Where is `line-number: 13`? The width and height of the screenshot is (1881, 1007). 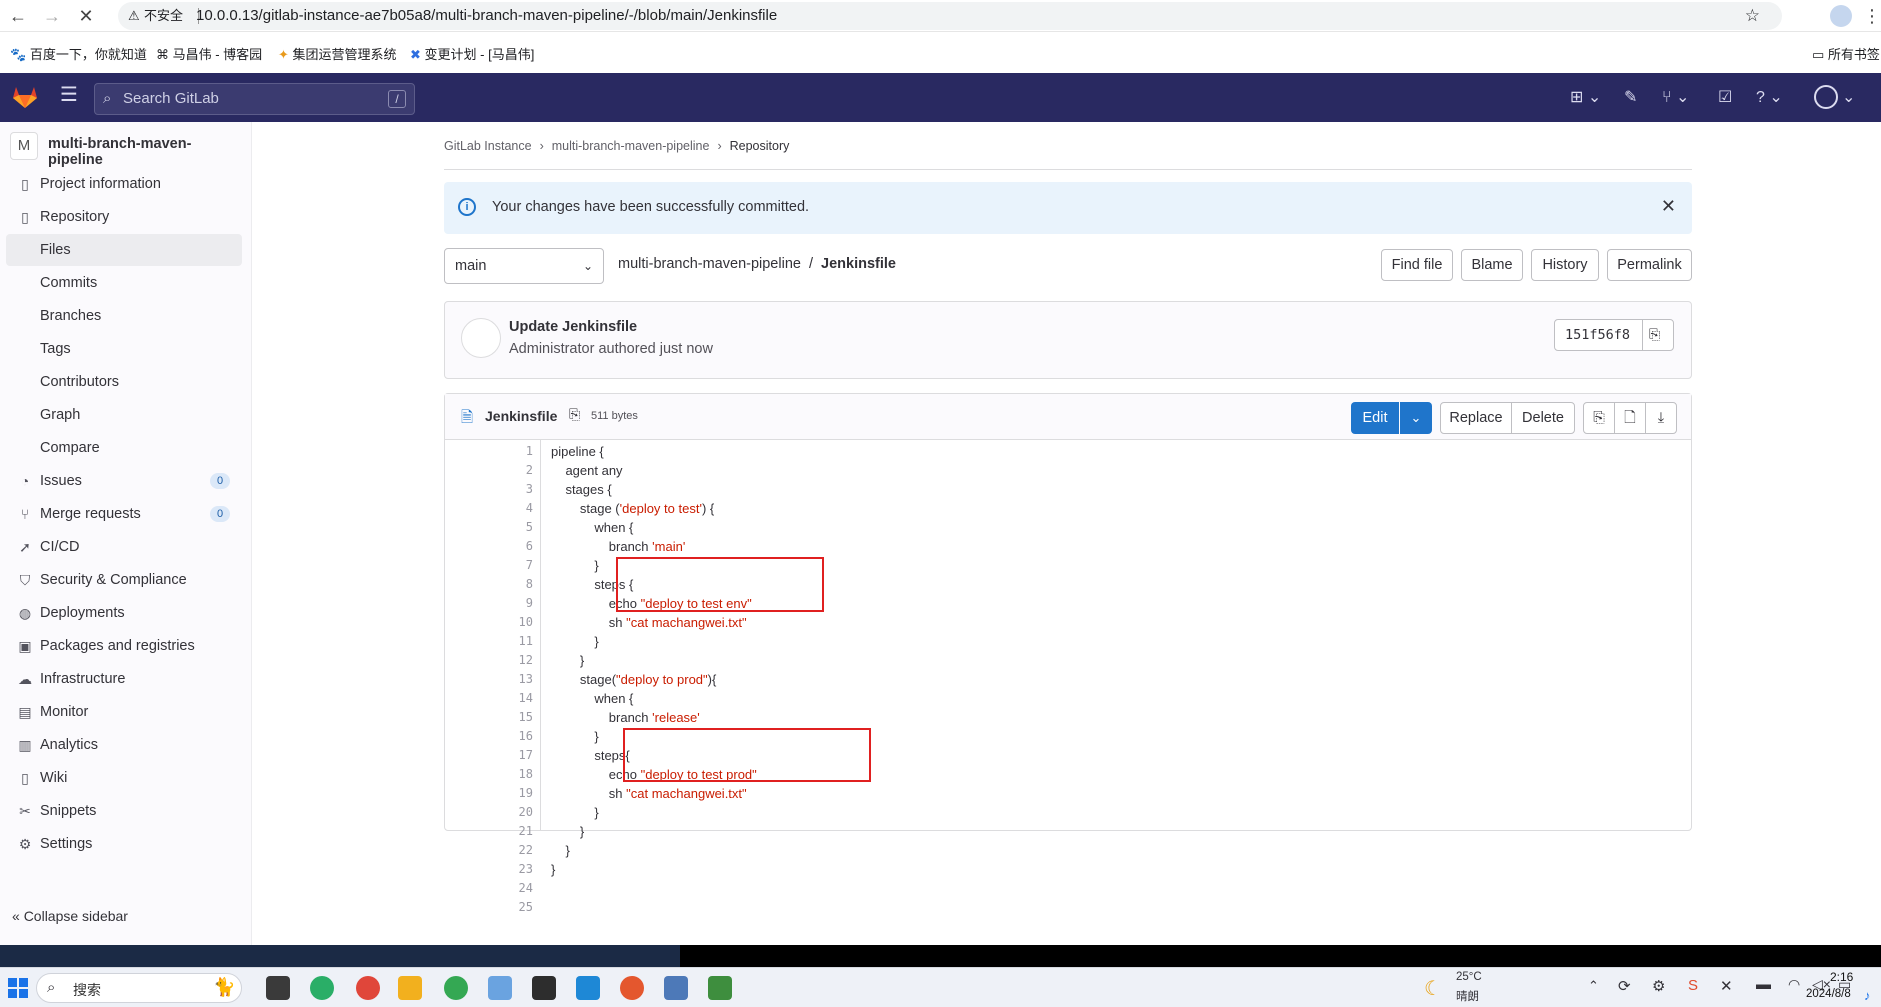 line-number: 13 is located at coordinates (489, 679).